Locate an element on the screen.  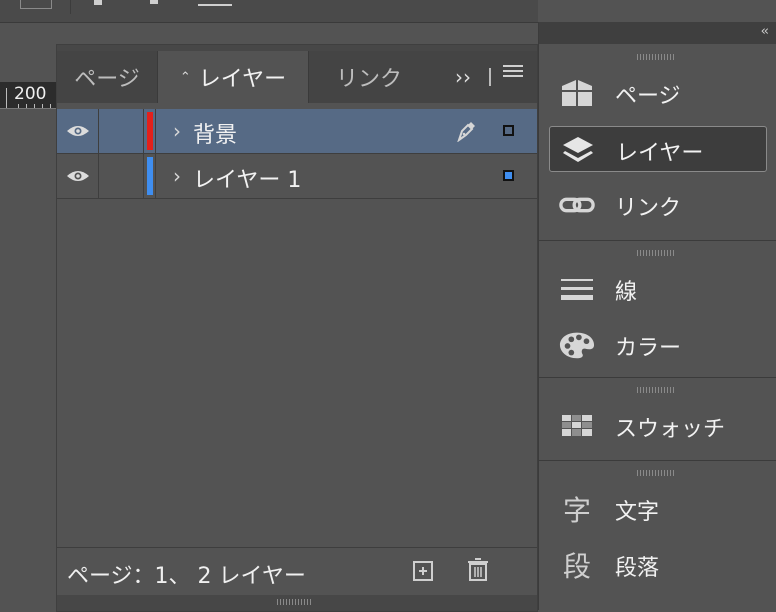
swatches-icon-wrap is located at coordinates (577, 426).